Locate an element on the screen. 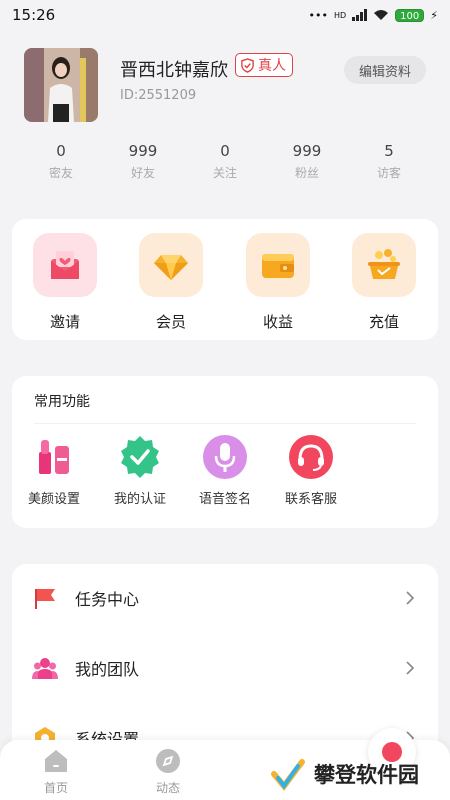  certified-badge-icon is located at coordinates (140, 457).